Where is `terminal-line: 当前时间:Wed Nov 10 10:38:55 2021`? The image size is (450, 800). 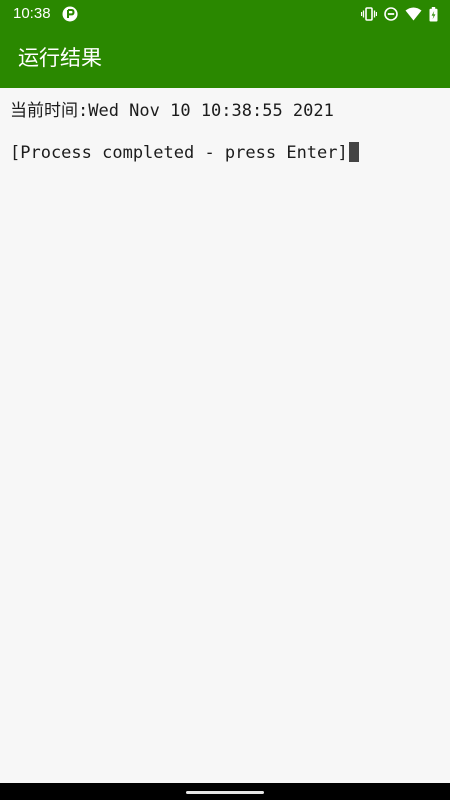
terminal-line: 当前时间:Wed Nov 10 10:38:55 2021 is located at coordinates (172, 111).